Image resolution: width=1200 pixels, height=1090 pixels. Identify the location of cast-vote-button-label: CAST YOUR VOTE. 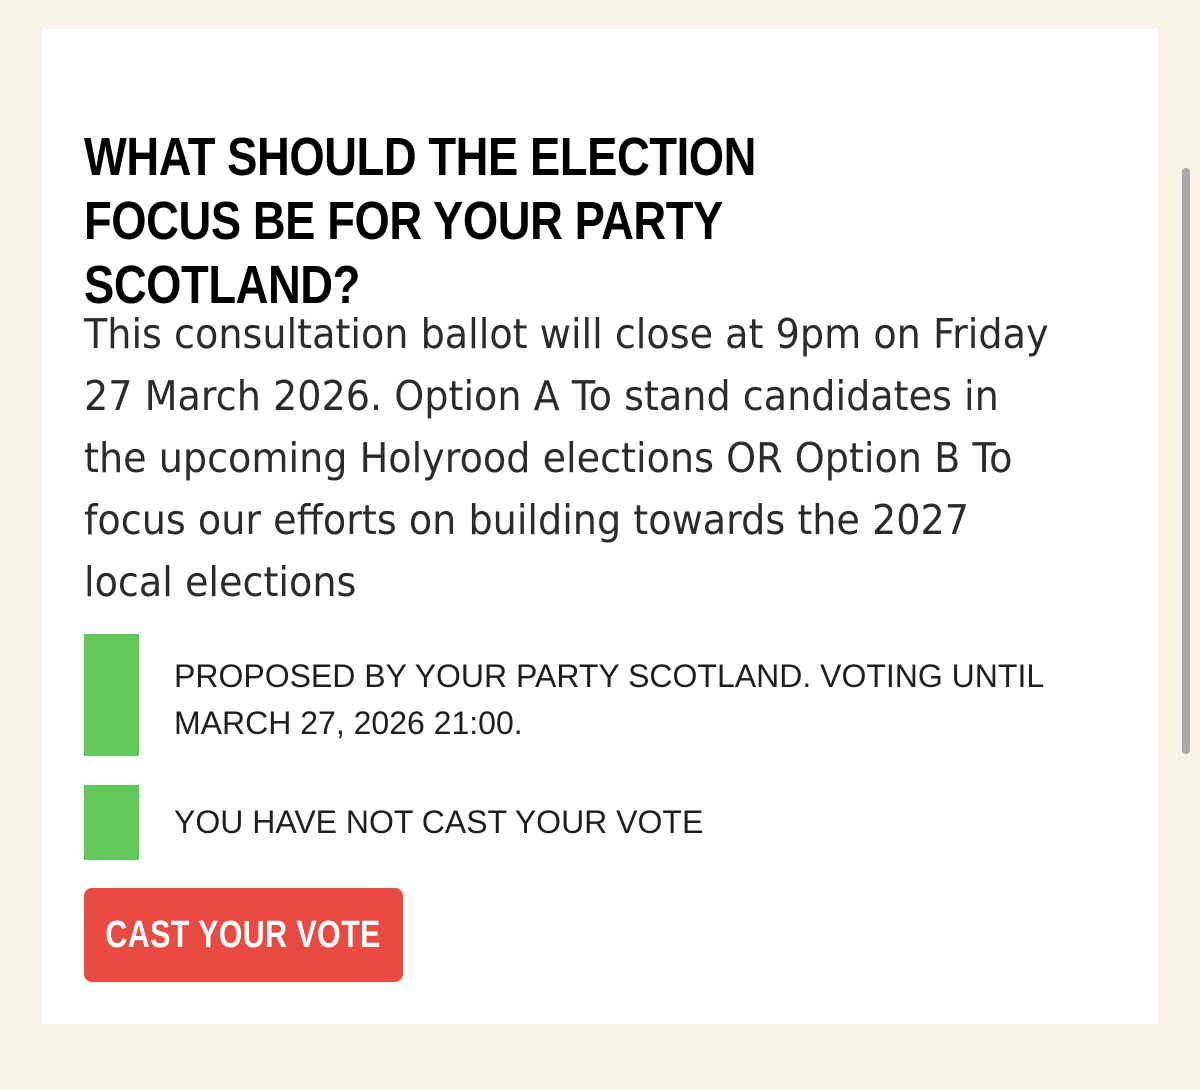
(243, 934).